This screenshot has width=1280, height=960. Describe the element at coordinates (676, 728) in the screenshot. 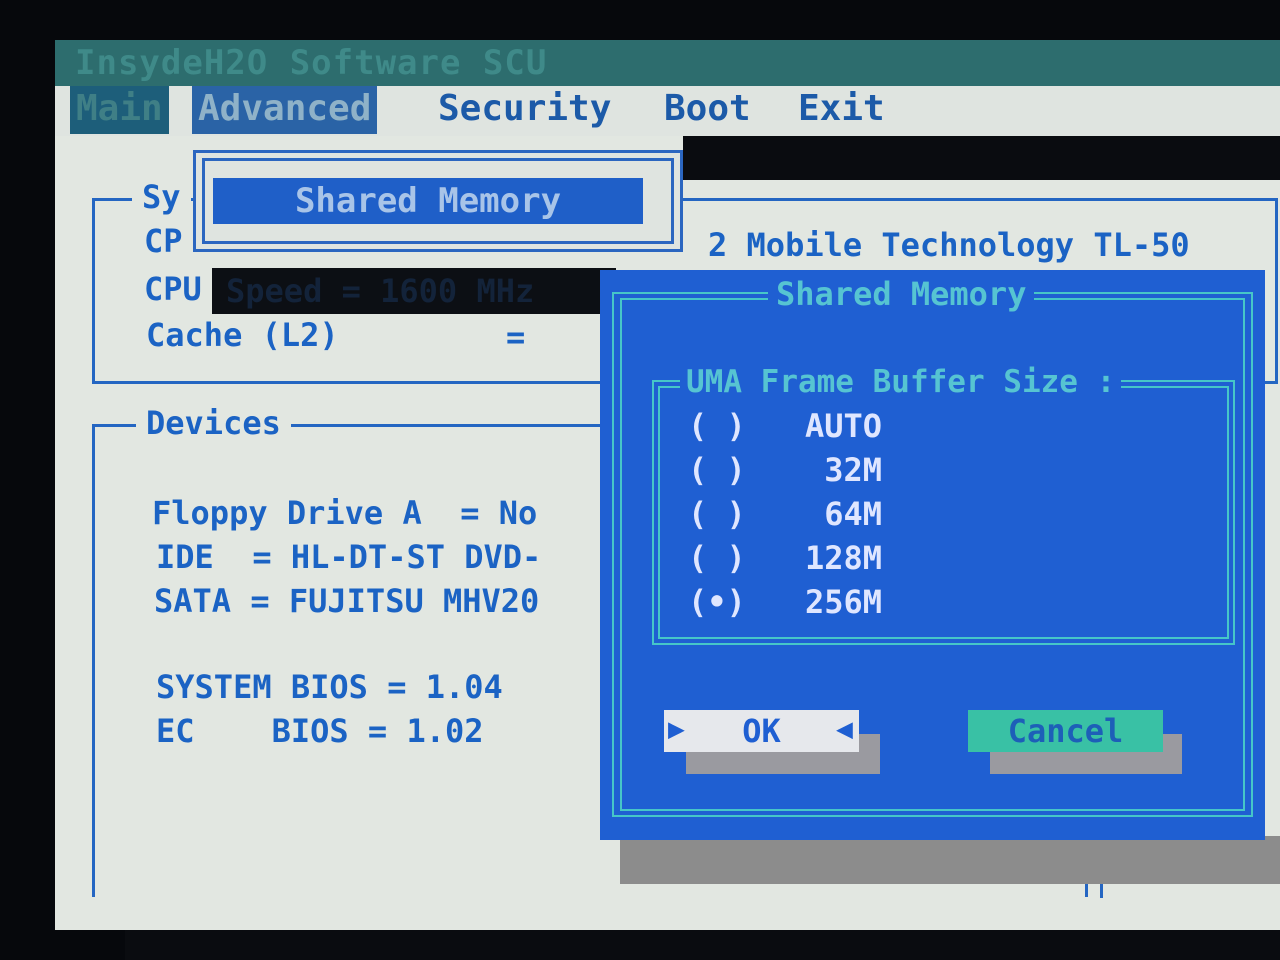

I see `ok-arrow-right-icon: ▶` at that location.